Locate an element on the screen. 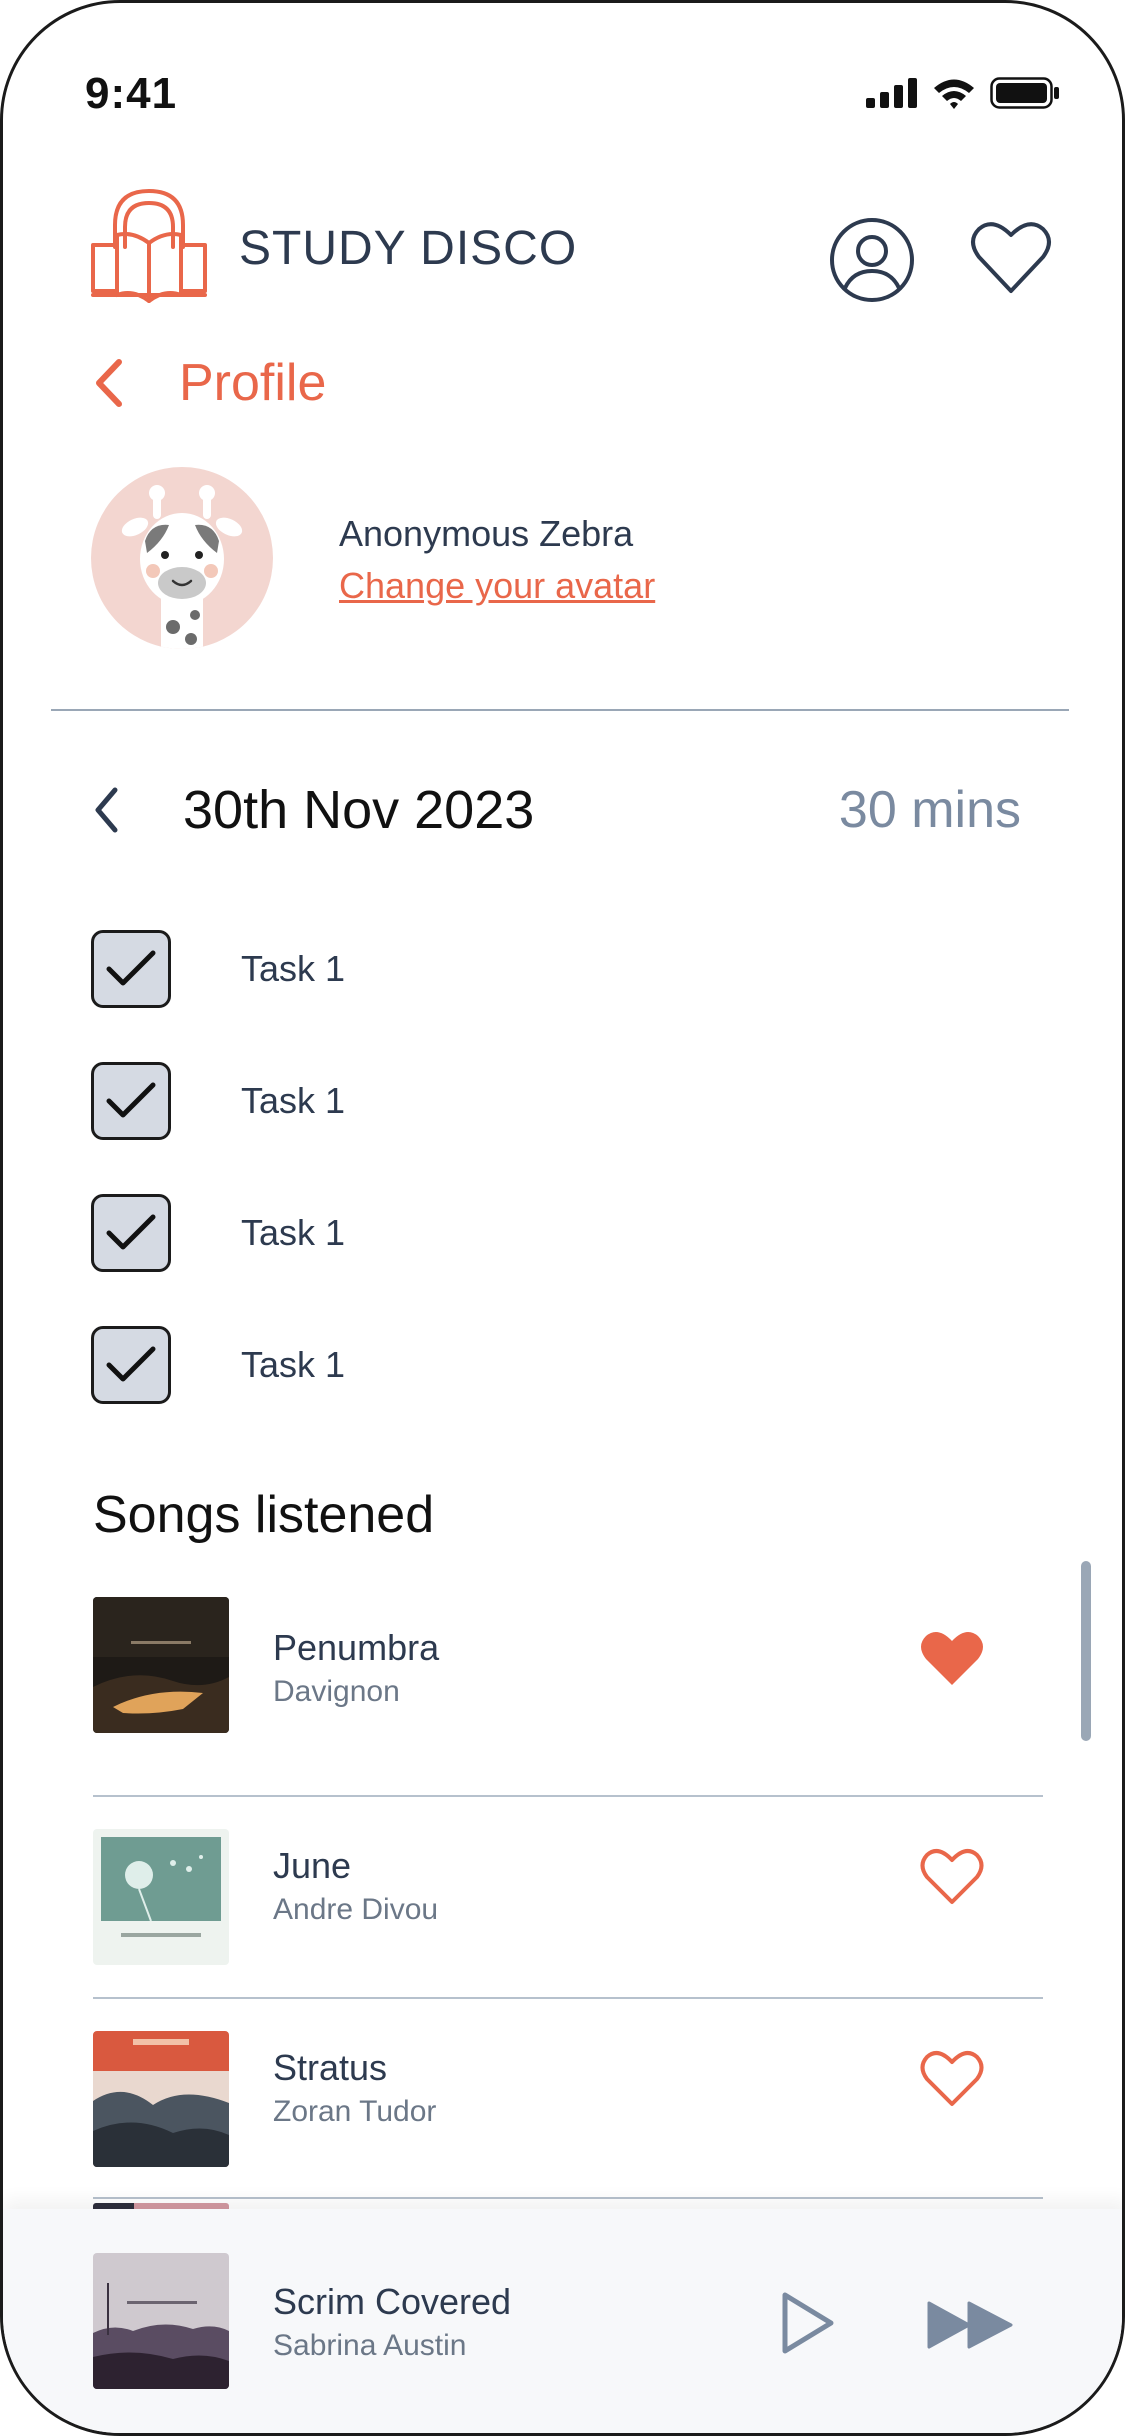 The width and height of the screenshot is (1125, 2436). songs-section-title: Songs listened is located at coordinates (264, 1515).